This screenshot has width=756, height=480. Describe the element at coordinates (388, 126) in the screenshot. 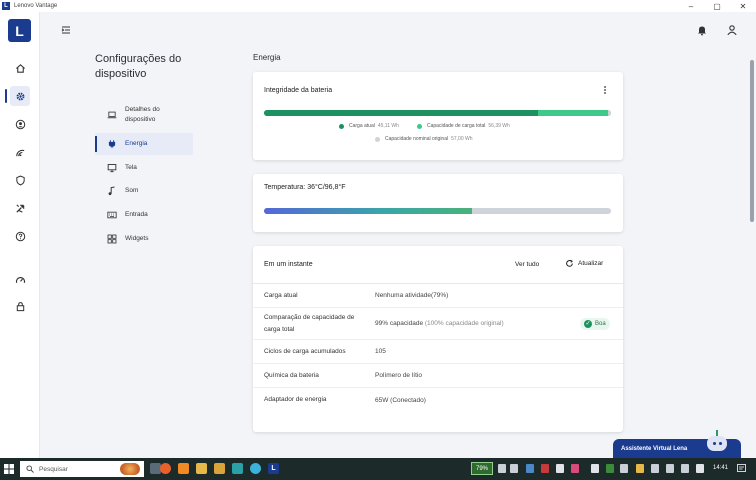

I see `legend-value: 45,11 Wh` at that location.